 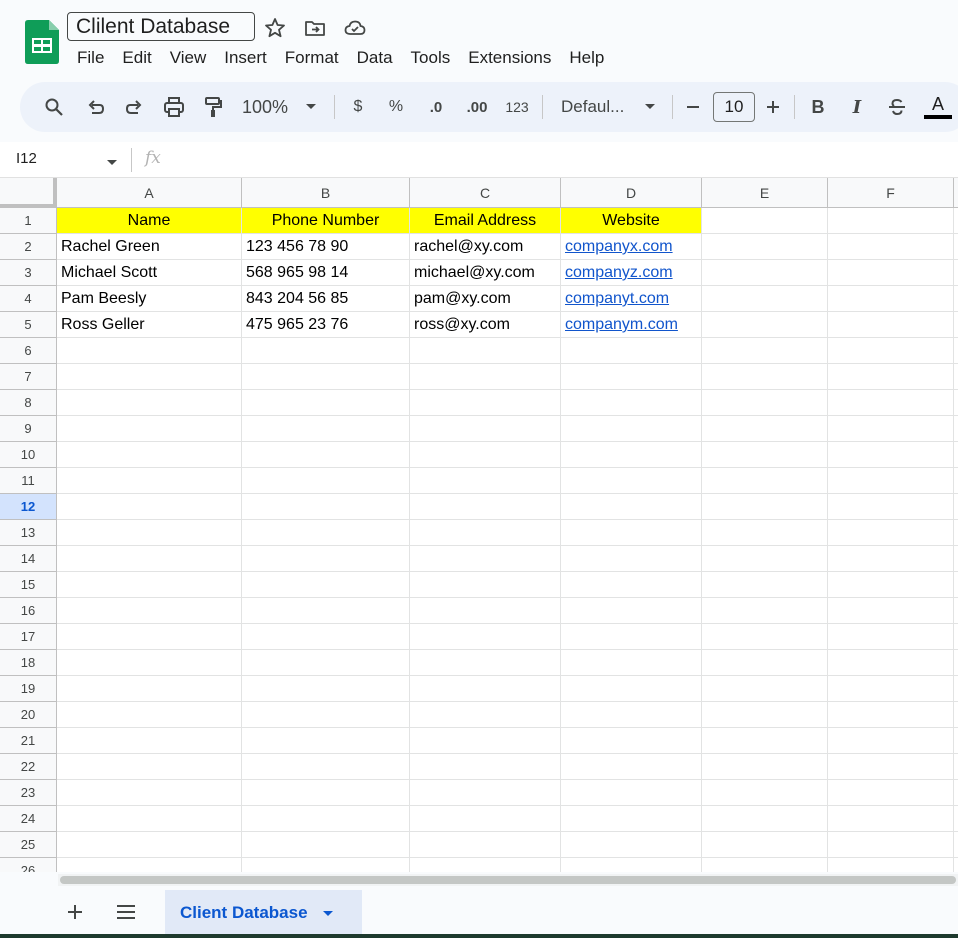 What do you see at coordinates (517, 107) in the screenshot?
I see `number-format-button: 123` at bounding box center [517, 107].